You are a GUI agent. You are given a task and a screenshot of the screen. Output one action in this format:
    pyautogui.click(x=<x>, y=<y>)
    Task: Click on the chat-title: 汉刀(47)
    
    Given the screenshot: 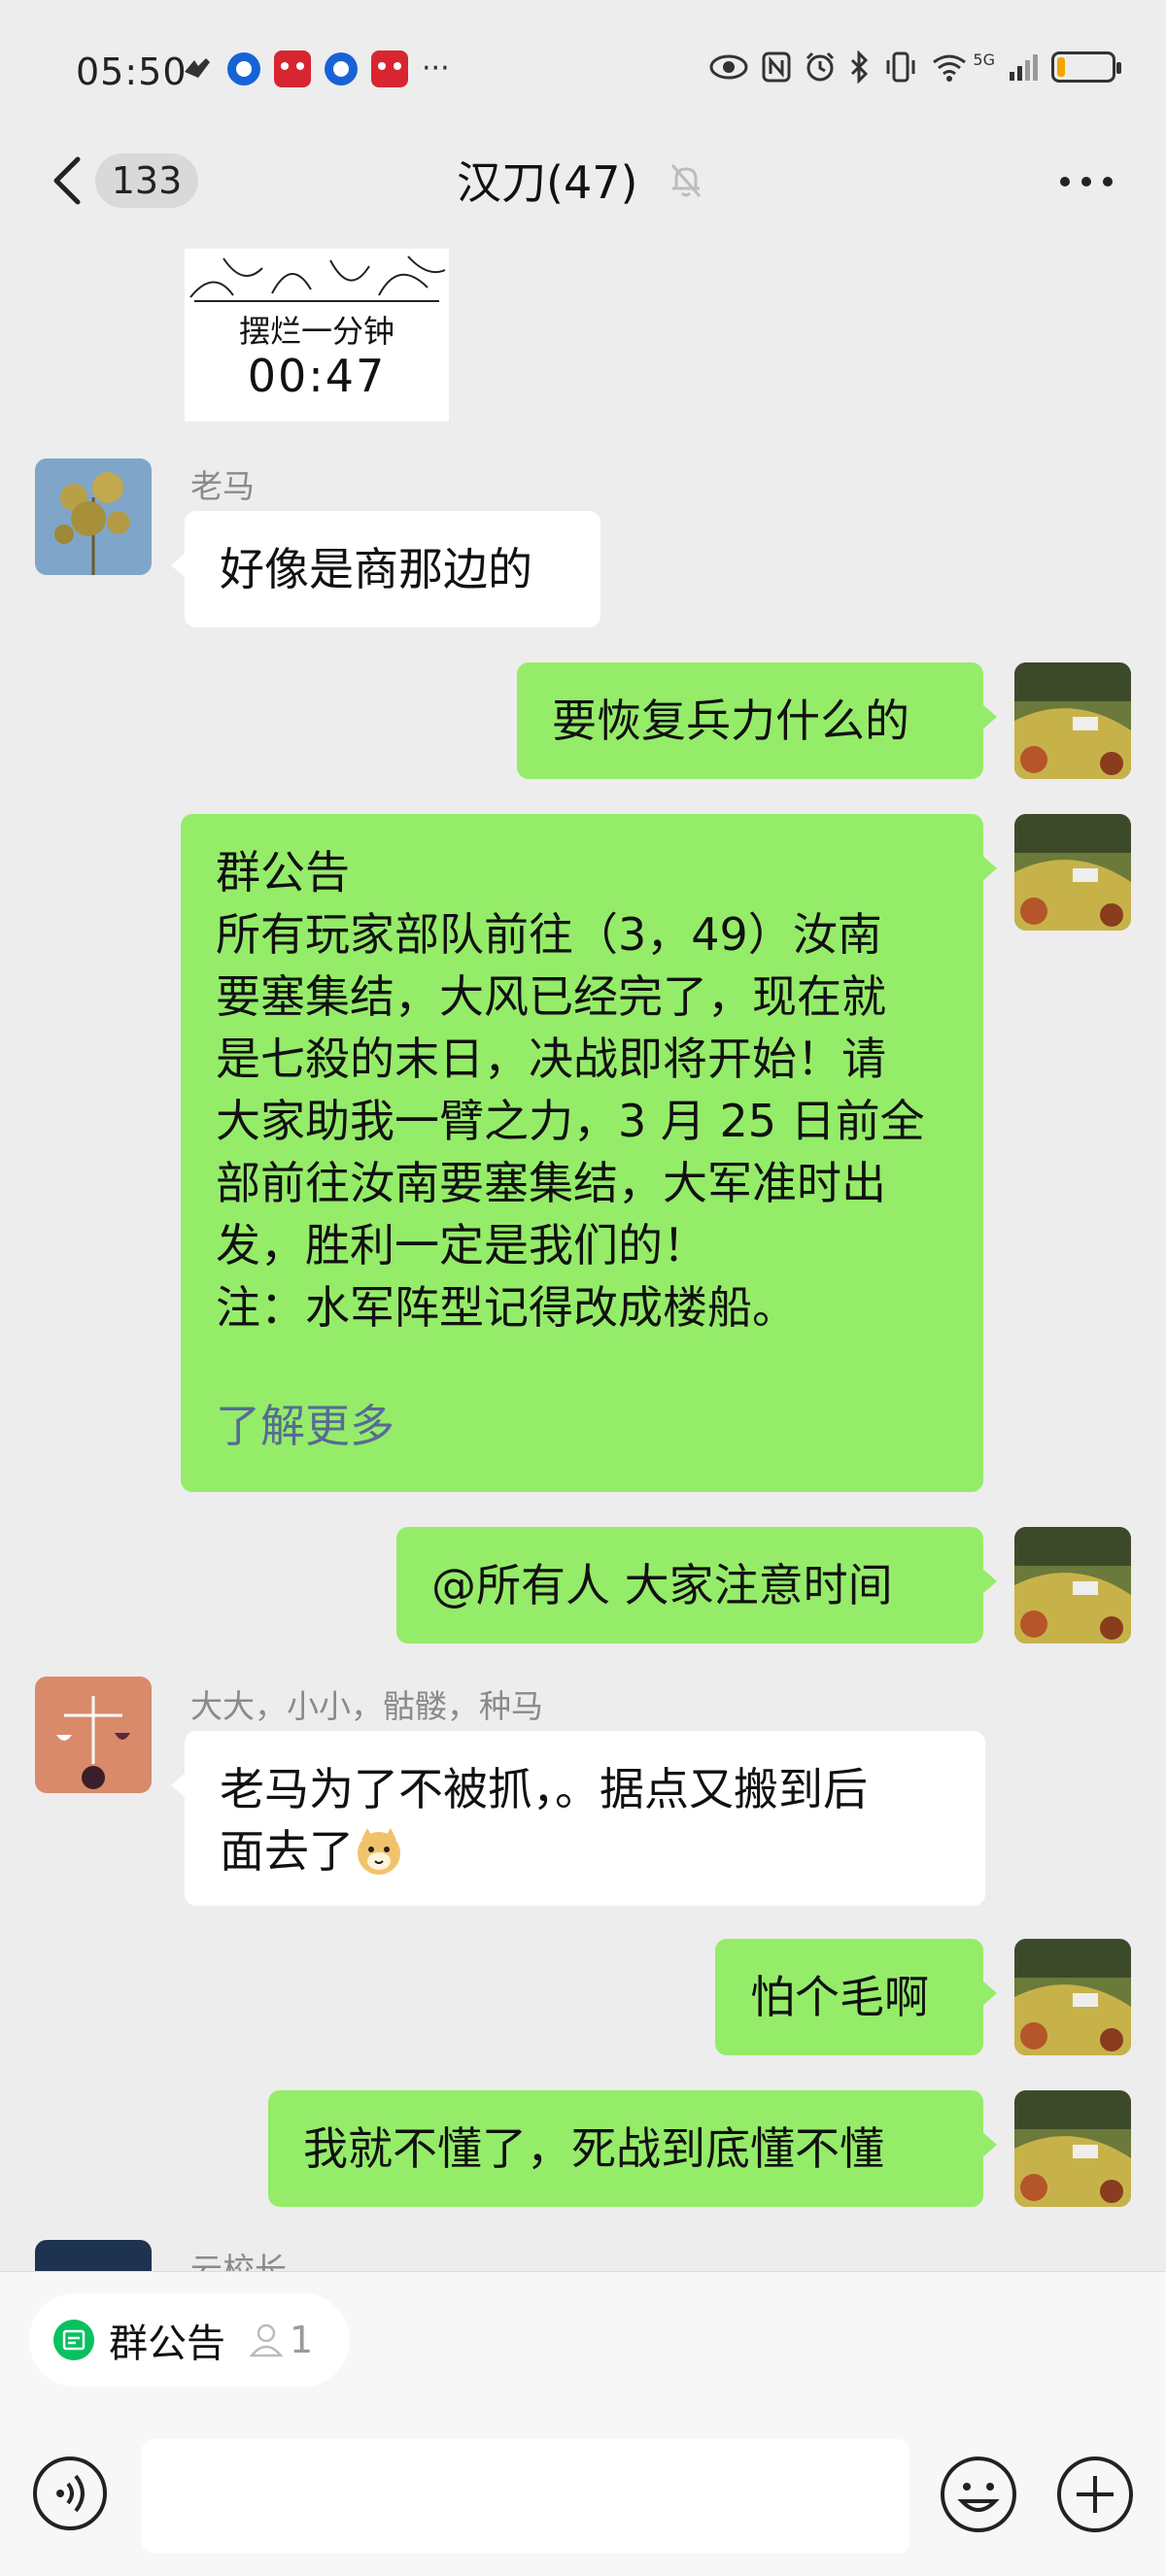 What is the action you would take?
    pyautogui.click(x=547, y=182)
    